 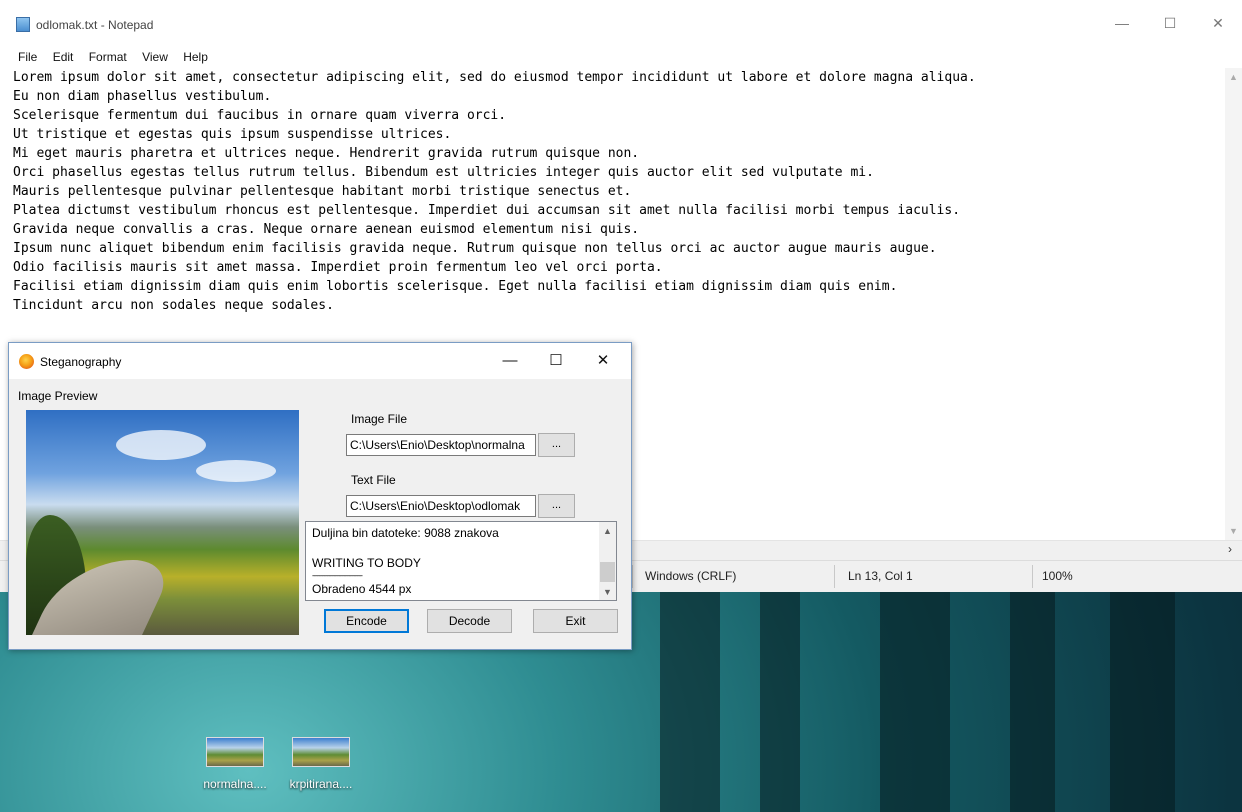 I want to click on log-scrollbar: ▲ ▼, so click(x=607, y=561).